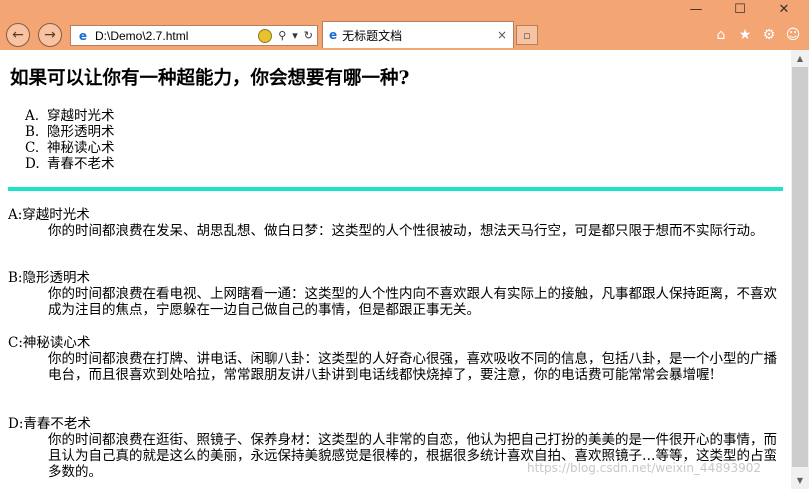 Image resolution: width=809 pixels, height=489 pixels. What do you see at coordinates (210, 78) in the screenshot?
I see `question-heading: 如果可以让你有一种超能力，你会想要有哪一种?` at bounding box center [210, 78].